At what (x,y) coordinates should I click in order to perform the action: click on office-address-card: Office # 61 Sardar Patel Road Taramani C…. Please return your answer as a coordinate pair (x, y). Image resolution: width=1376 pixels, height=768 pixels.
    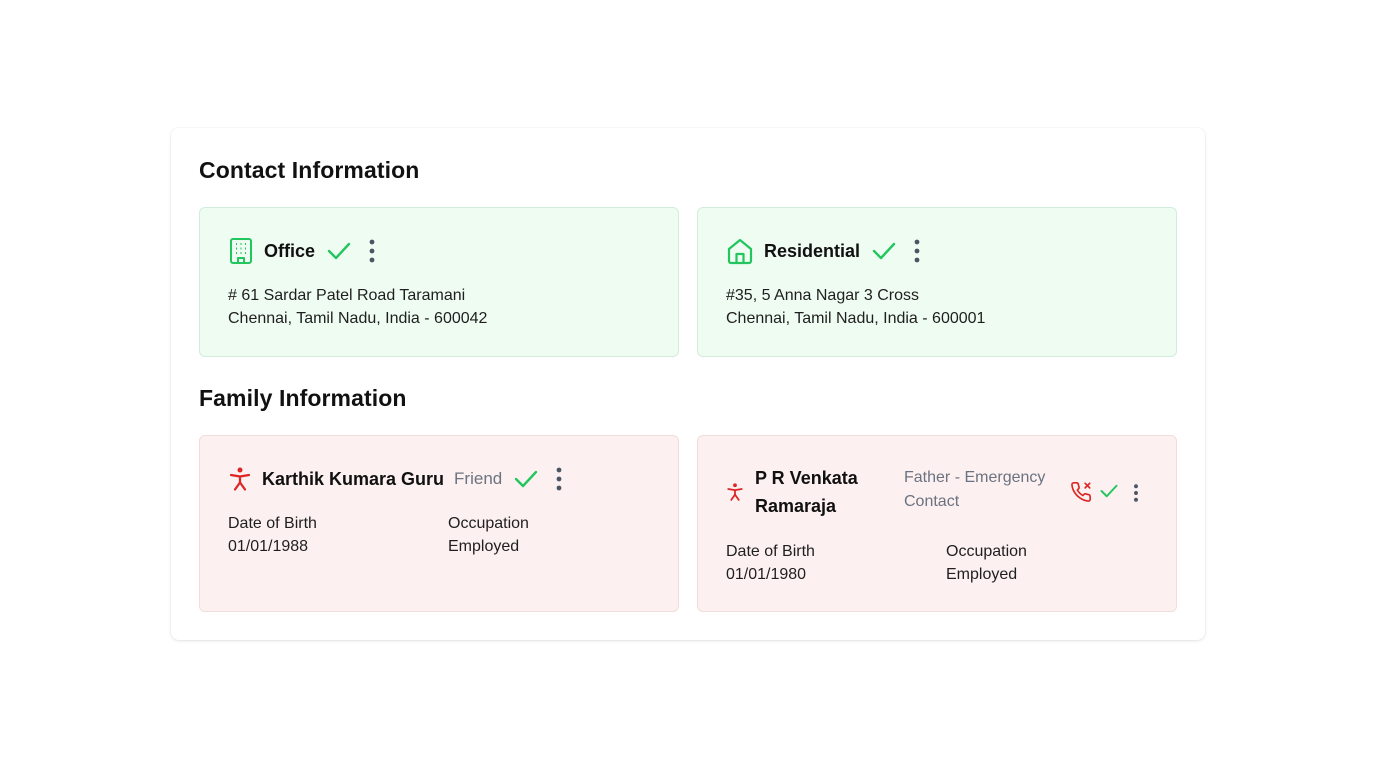
    Looking at the image, I should click on (439, 282).